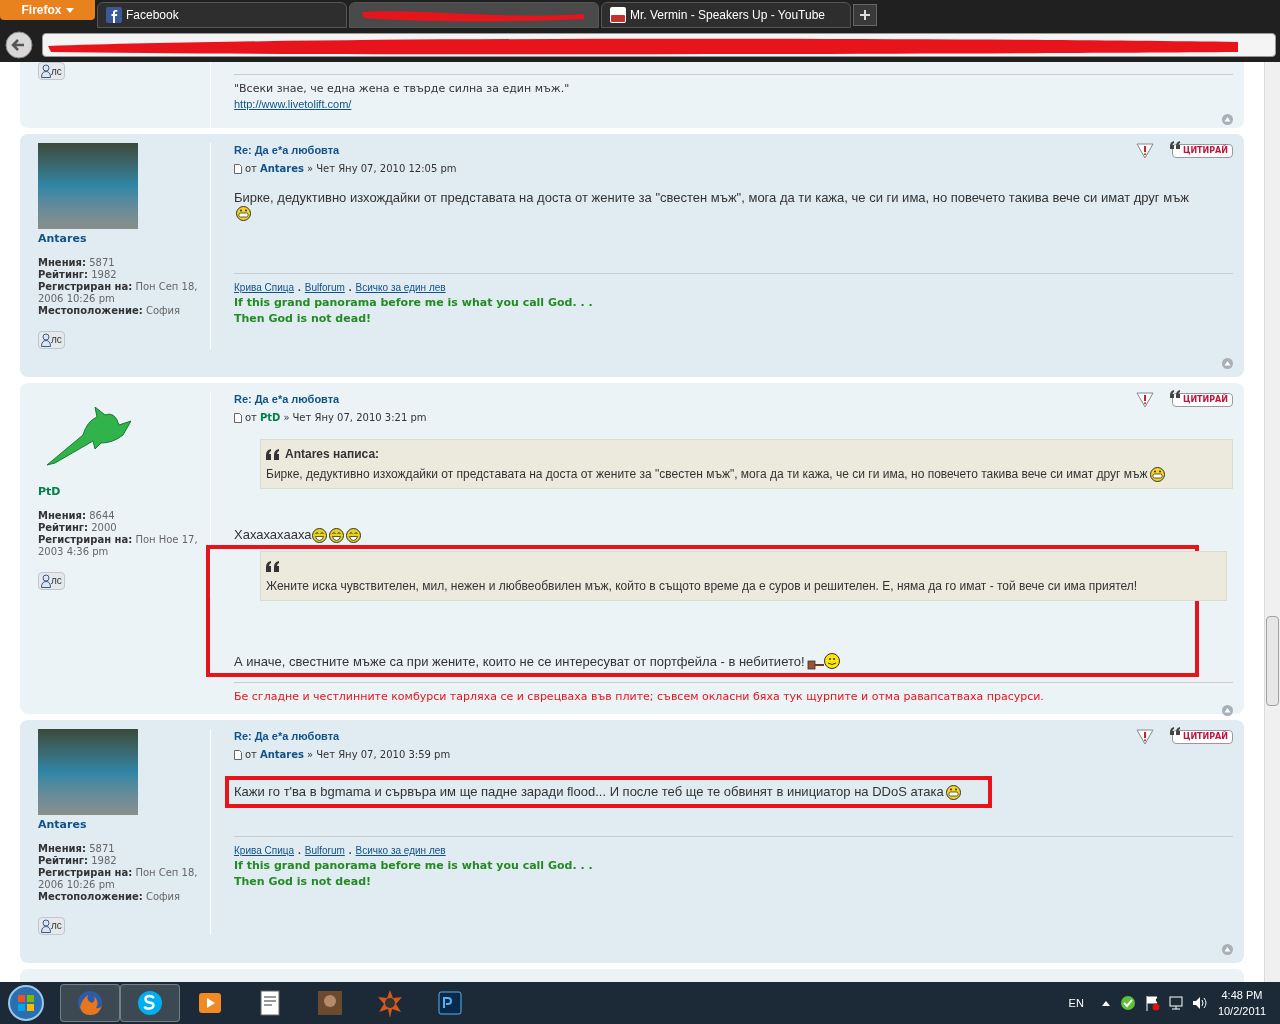 This screenshot has width=1280, height=1024. What do you see at coordinates (1076, 1003) in the screenshot?
I see `language-indicator: EN` at bounding box center [1076, 1003].